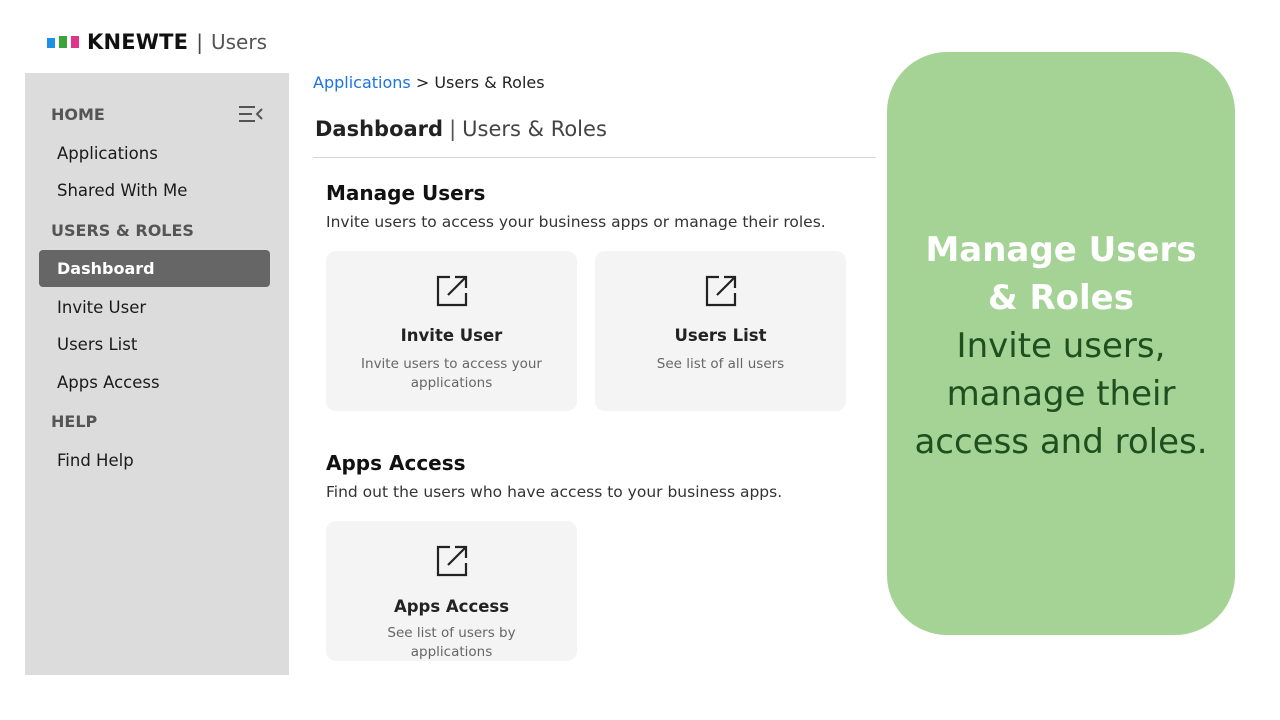 The width and height of the screenshot is (1280, 720). I want to click on sidebar-item-invite-user: Invite User, so click(101, 307).